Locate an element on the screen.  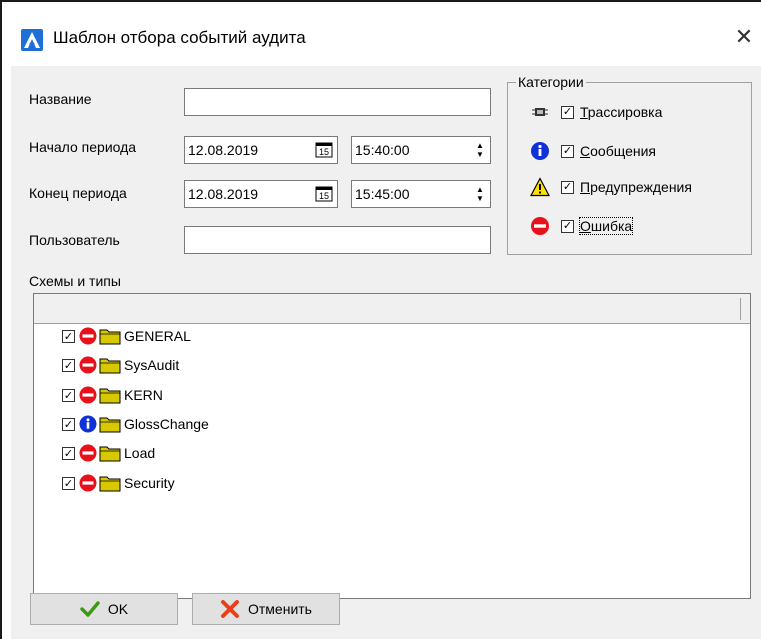
schemes-label: Схемы и типы is located at coordinates (75, 281).